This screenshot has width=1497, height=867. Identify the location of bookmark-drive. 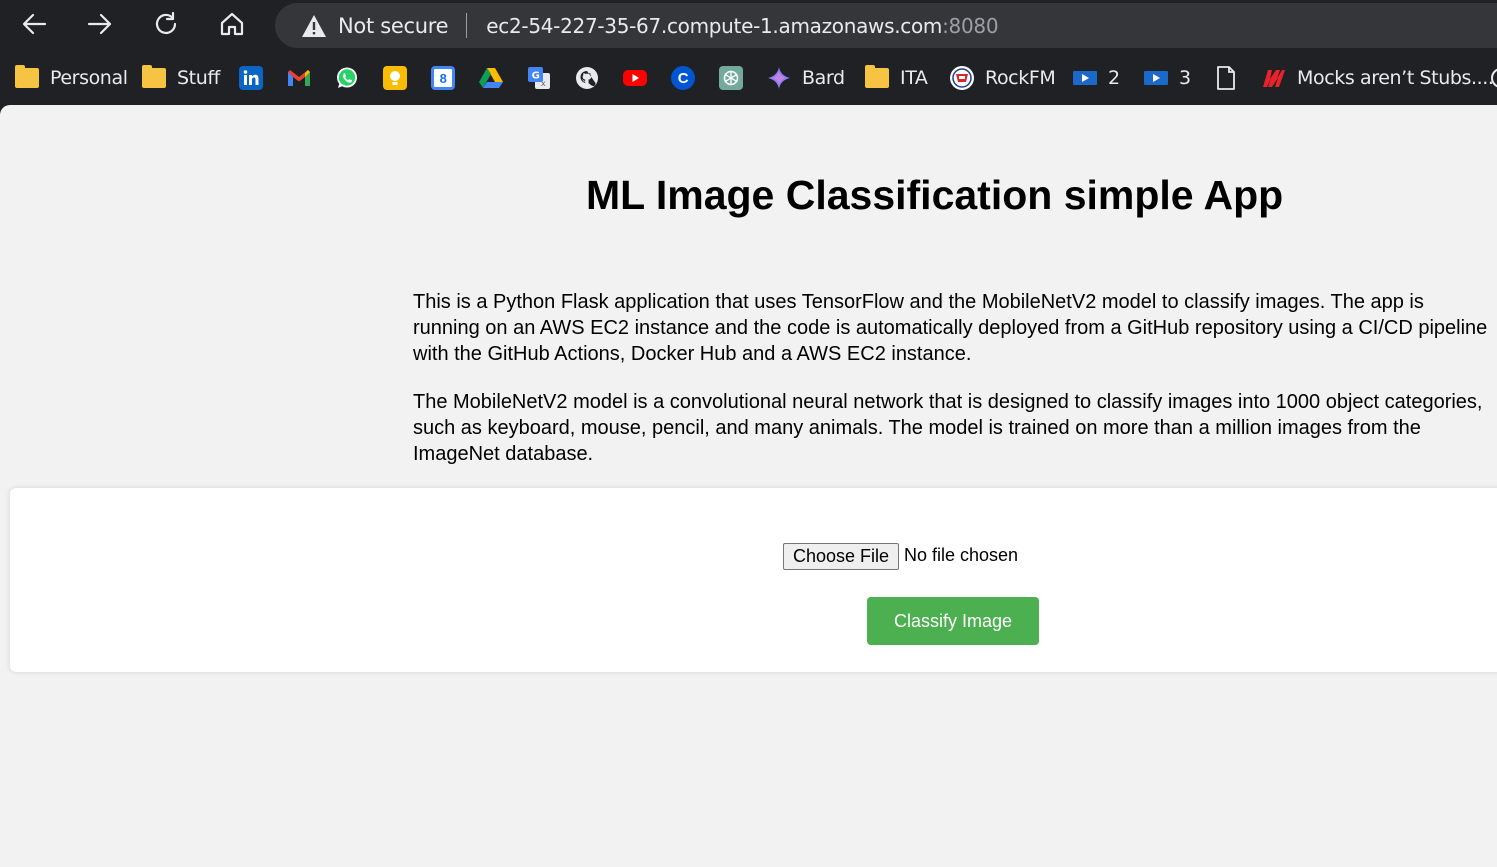
(491, 78).